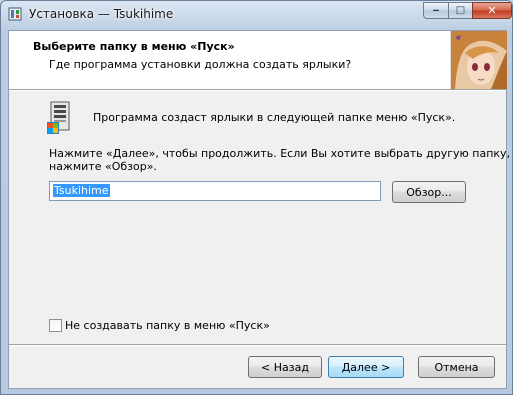  I want to click on close-icon: ✕, so click(492, 10).